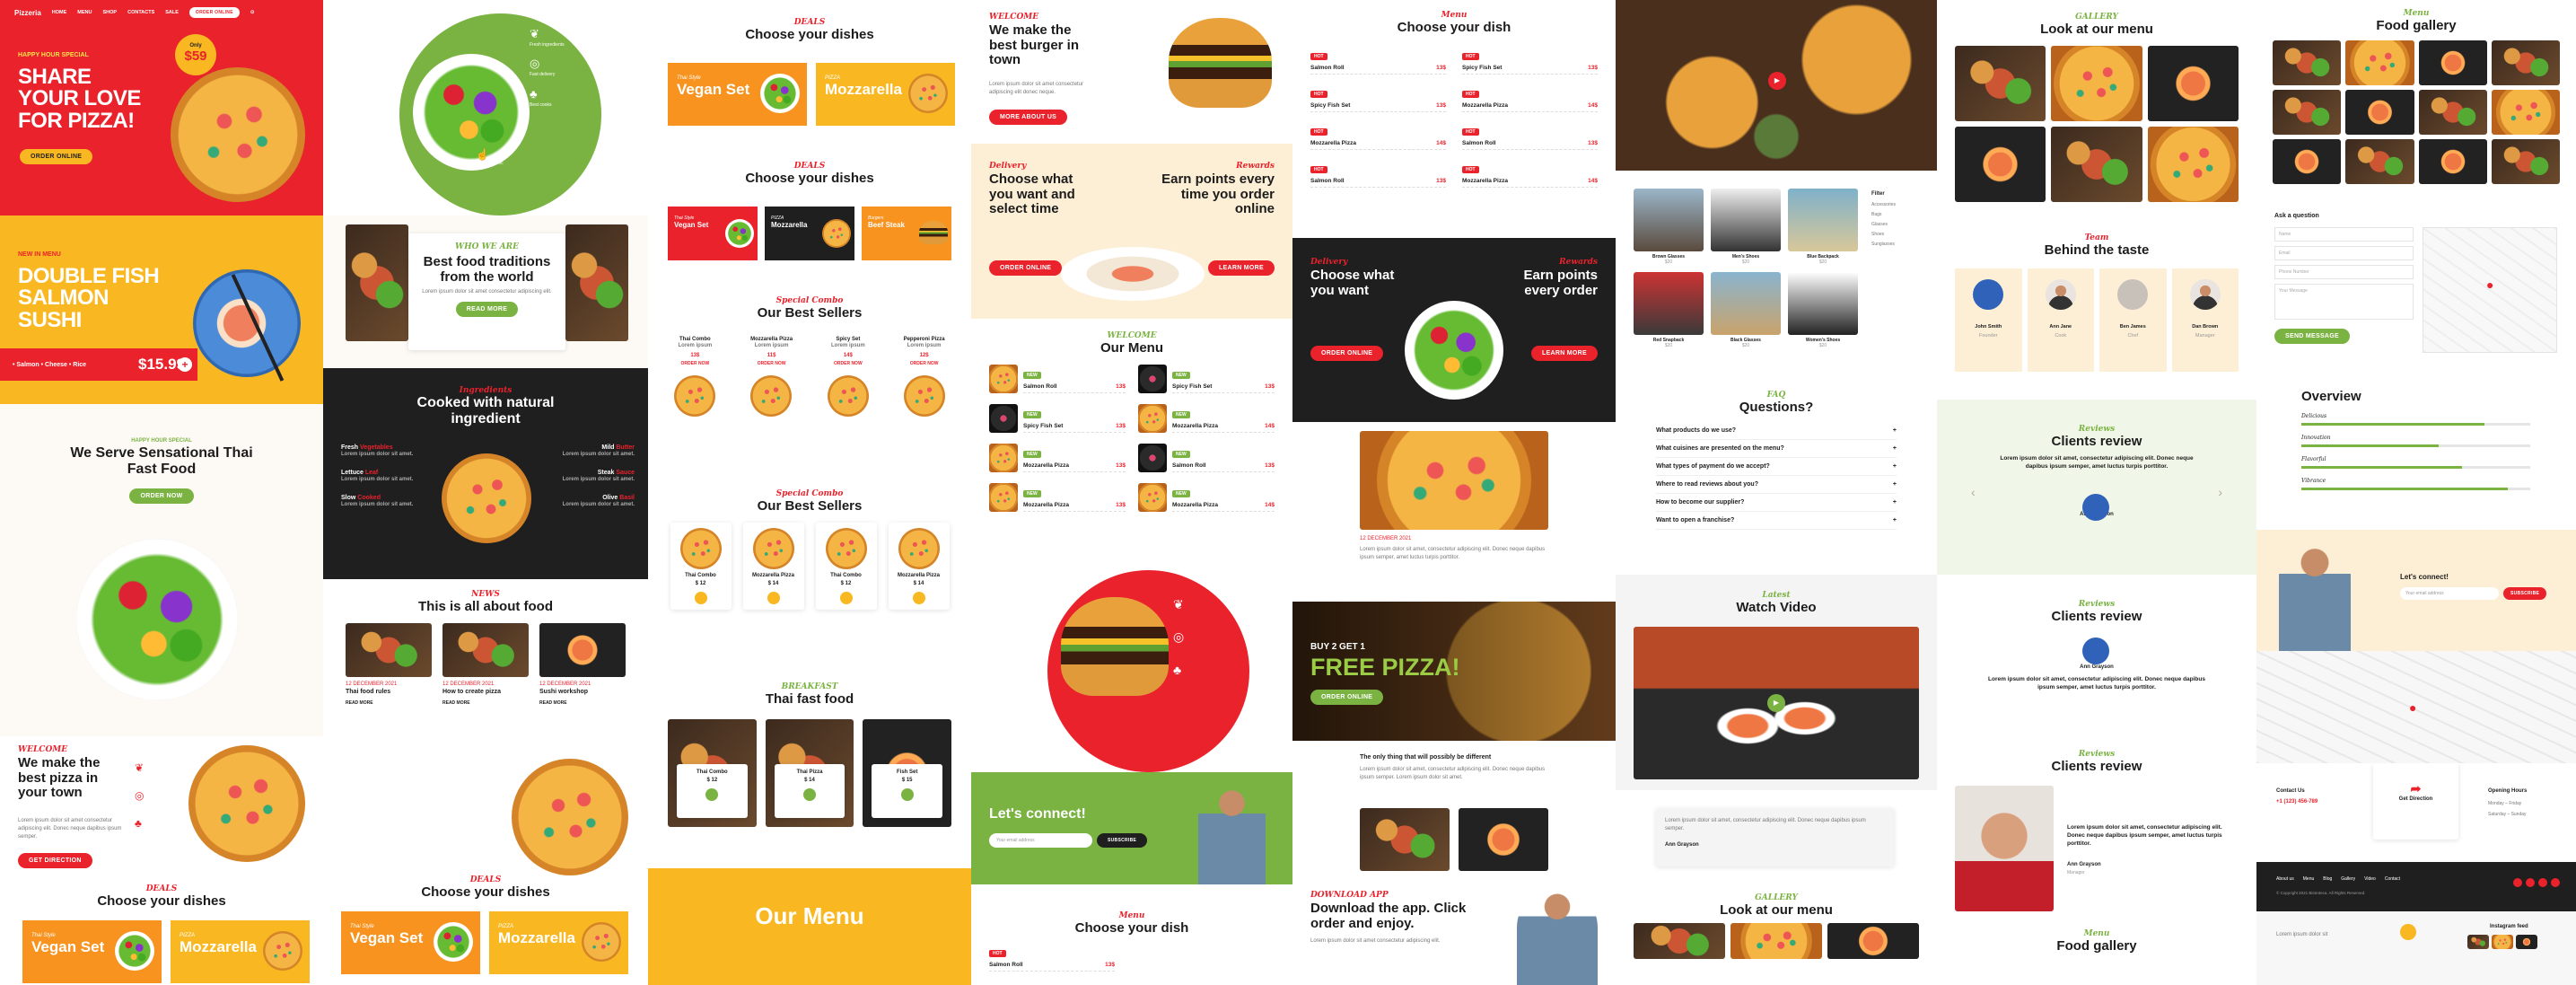 This screenshot has height=985, width=2576. I want to click on name-field: Name, so click(2344, 234).